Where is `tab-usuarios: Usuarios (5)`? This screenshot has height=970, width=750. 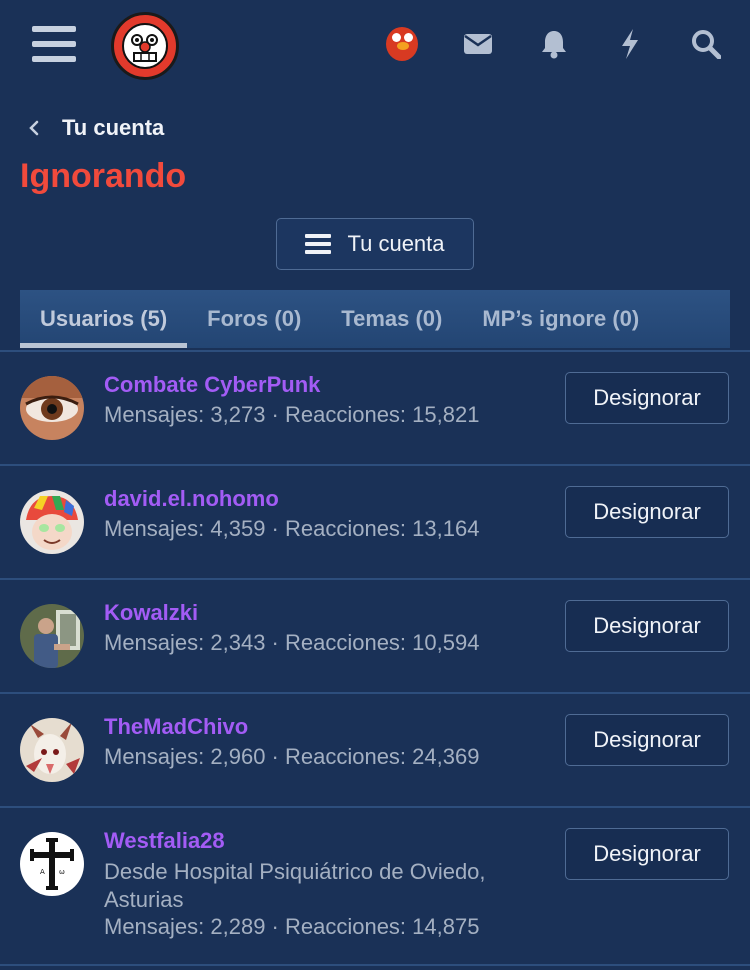 tab-usuarios: Usuarios (5) is located at coordinates (104, 319).